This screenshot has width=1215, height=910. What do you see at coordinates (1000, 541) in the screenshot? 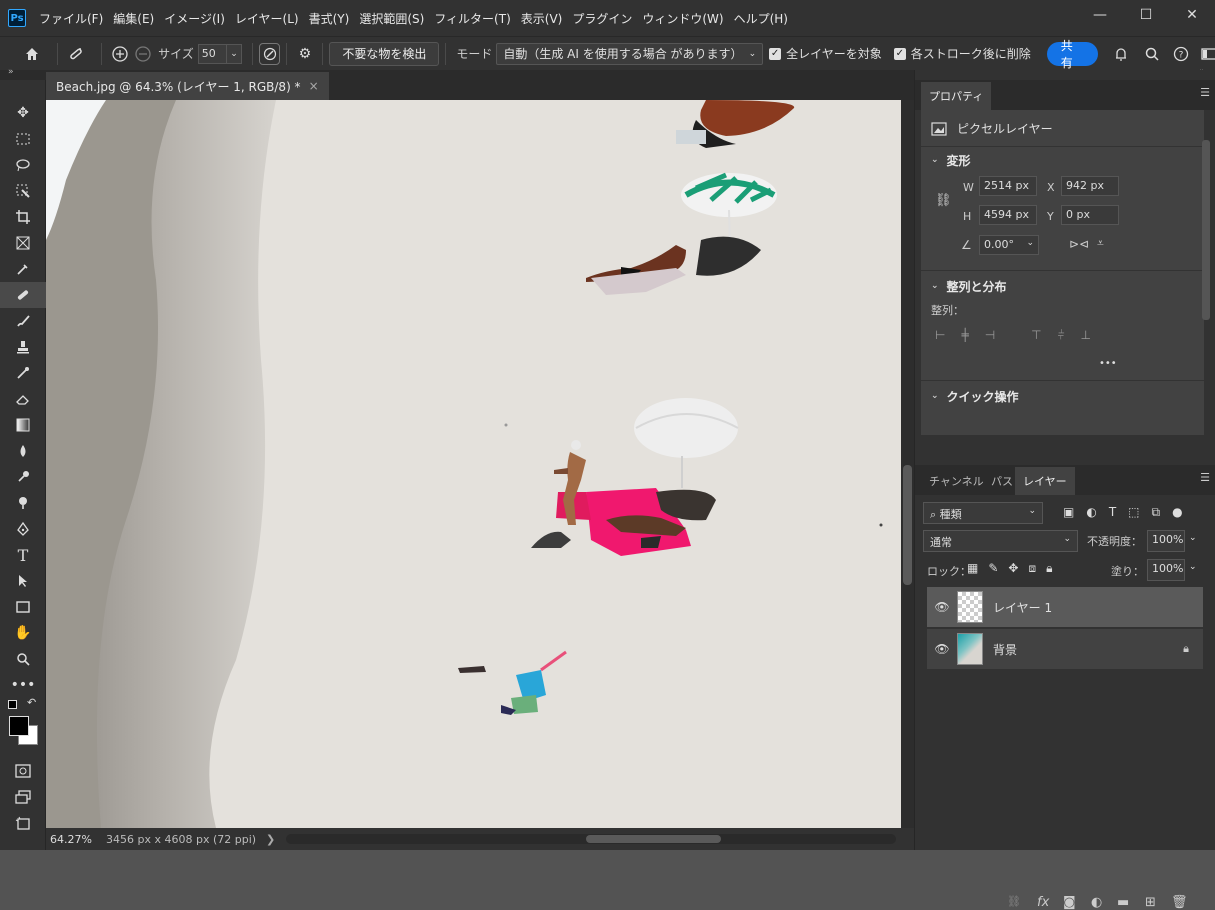
I see `blend-mode-select: 通常⌄` at bounding box center [1000, 541].